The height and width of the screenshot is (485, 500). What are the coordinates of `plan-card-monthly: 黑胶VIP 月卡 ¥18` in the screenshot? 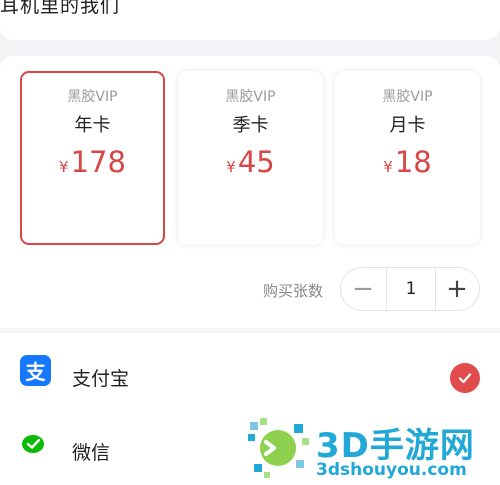 It's located at (407, 158).